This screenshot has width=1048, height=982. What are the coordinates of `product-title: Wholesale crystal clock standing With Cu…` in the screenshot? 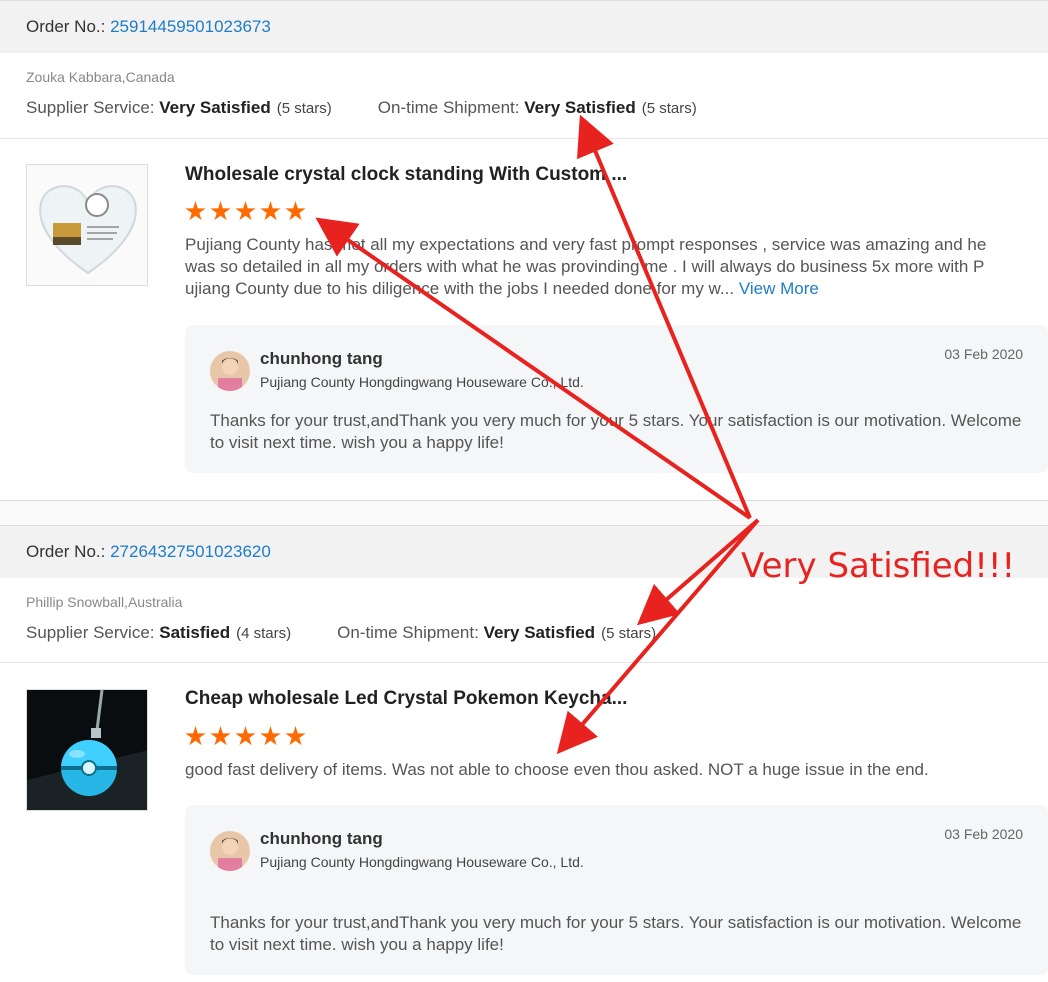 It's located at (406, 175).